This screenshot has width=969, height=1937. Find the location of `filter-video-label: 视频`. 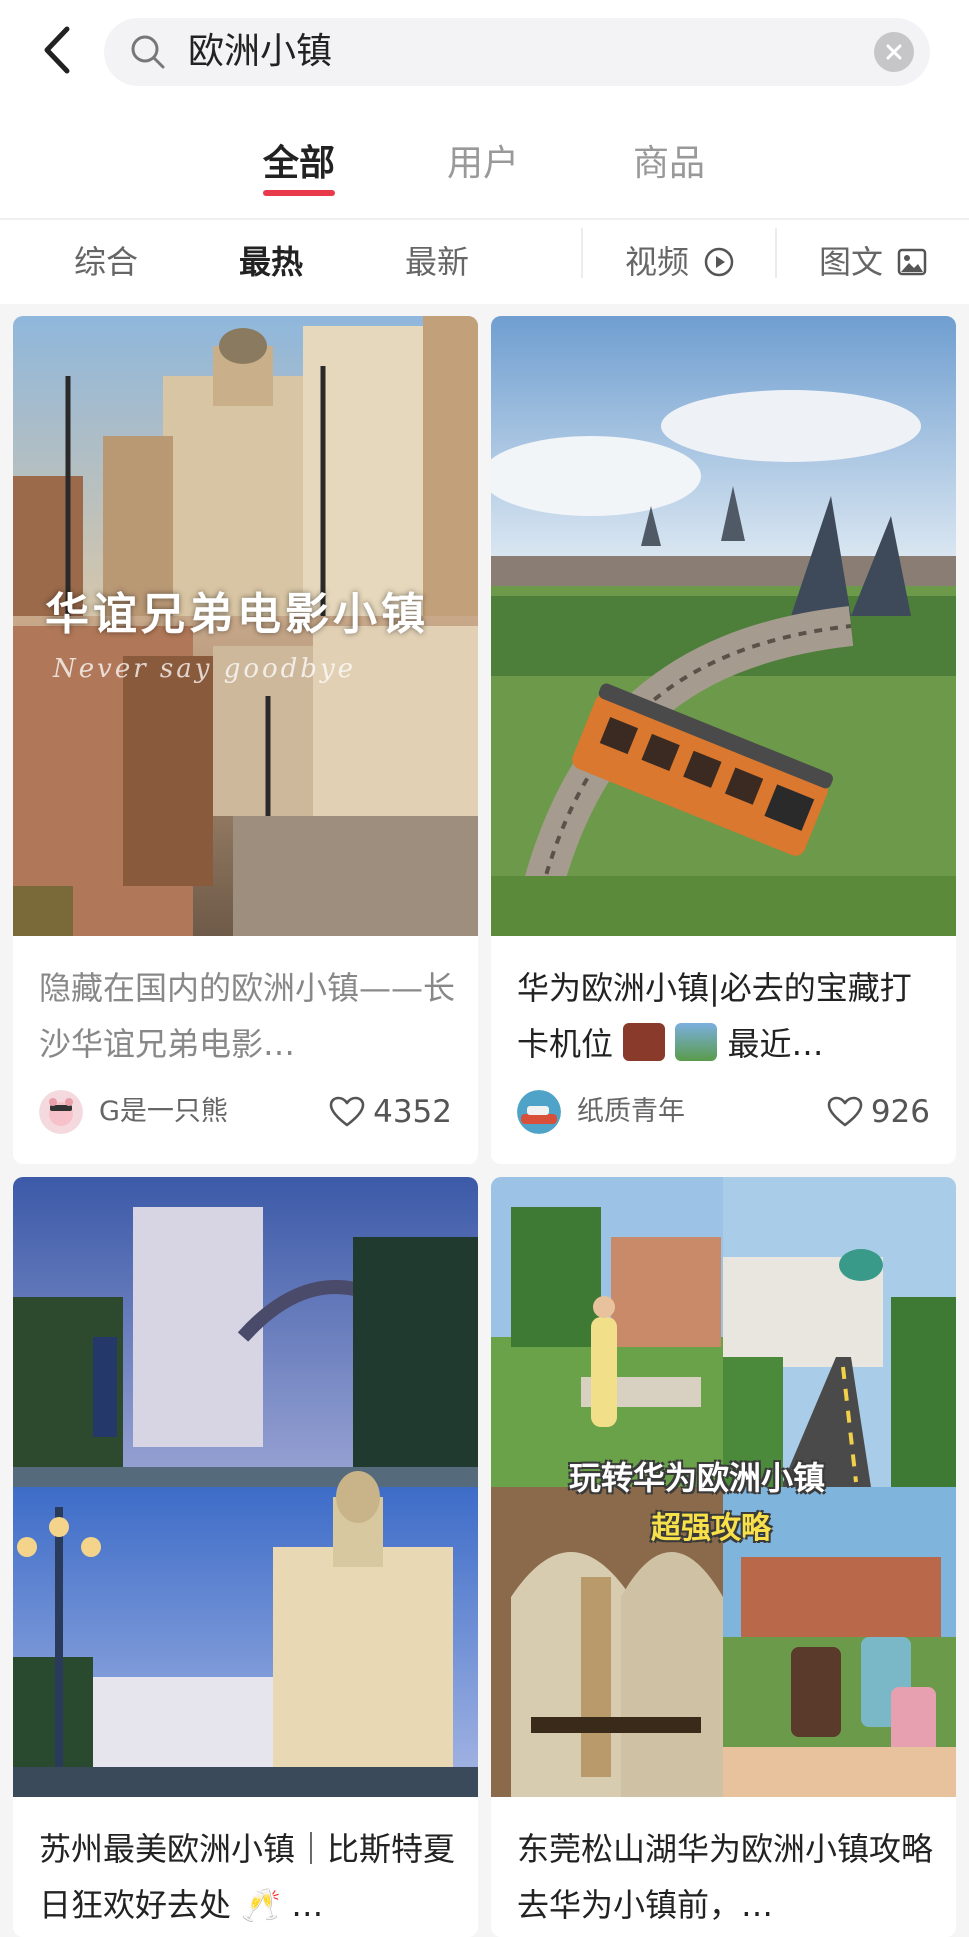

filter-video-label: 视频 is located at coordinates (657, 262).